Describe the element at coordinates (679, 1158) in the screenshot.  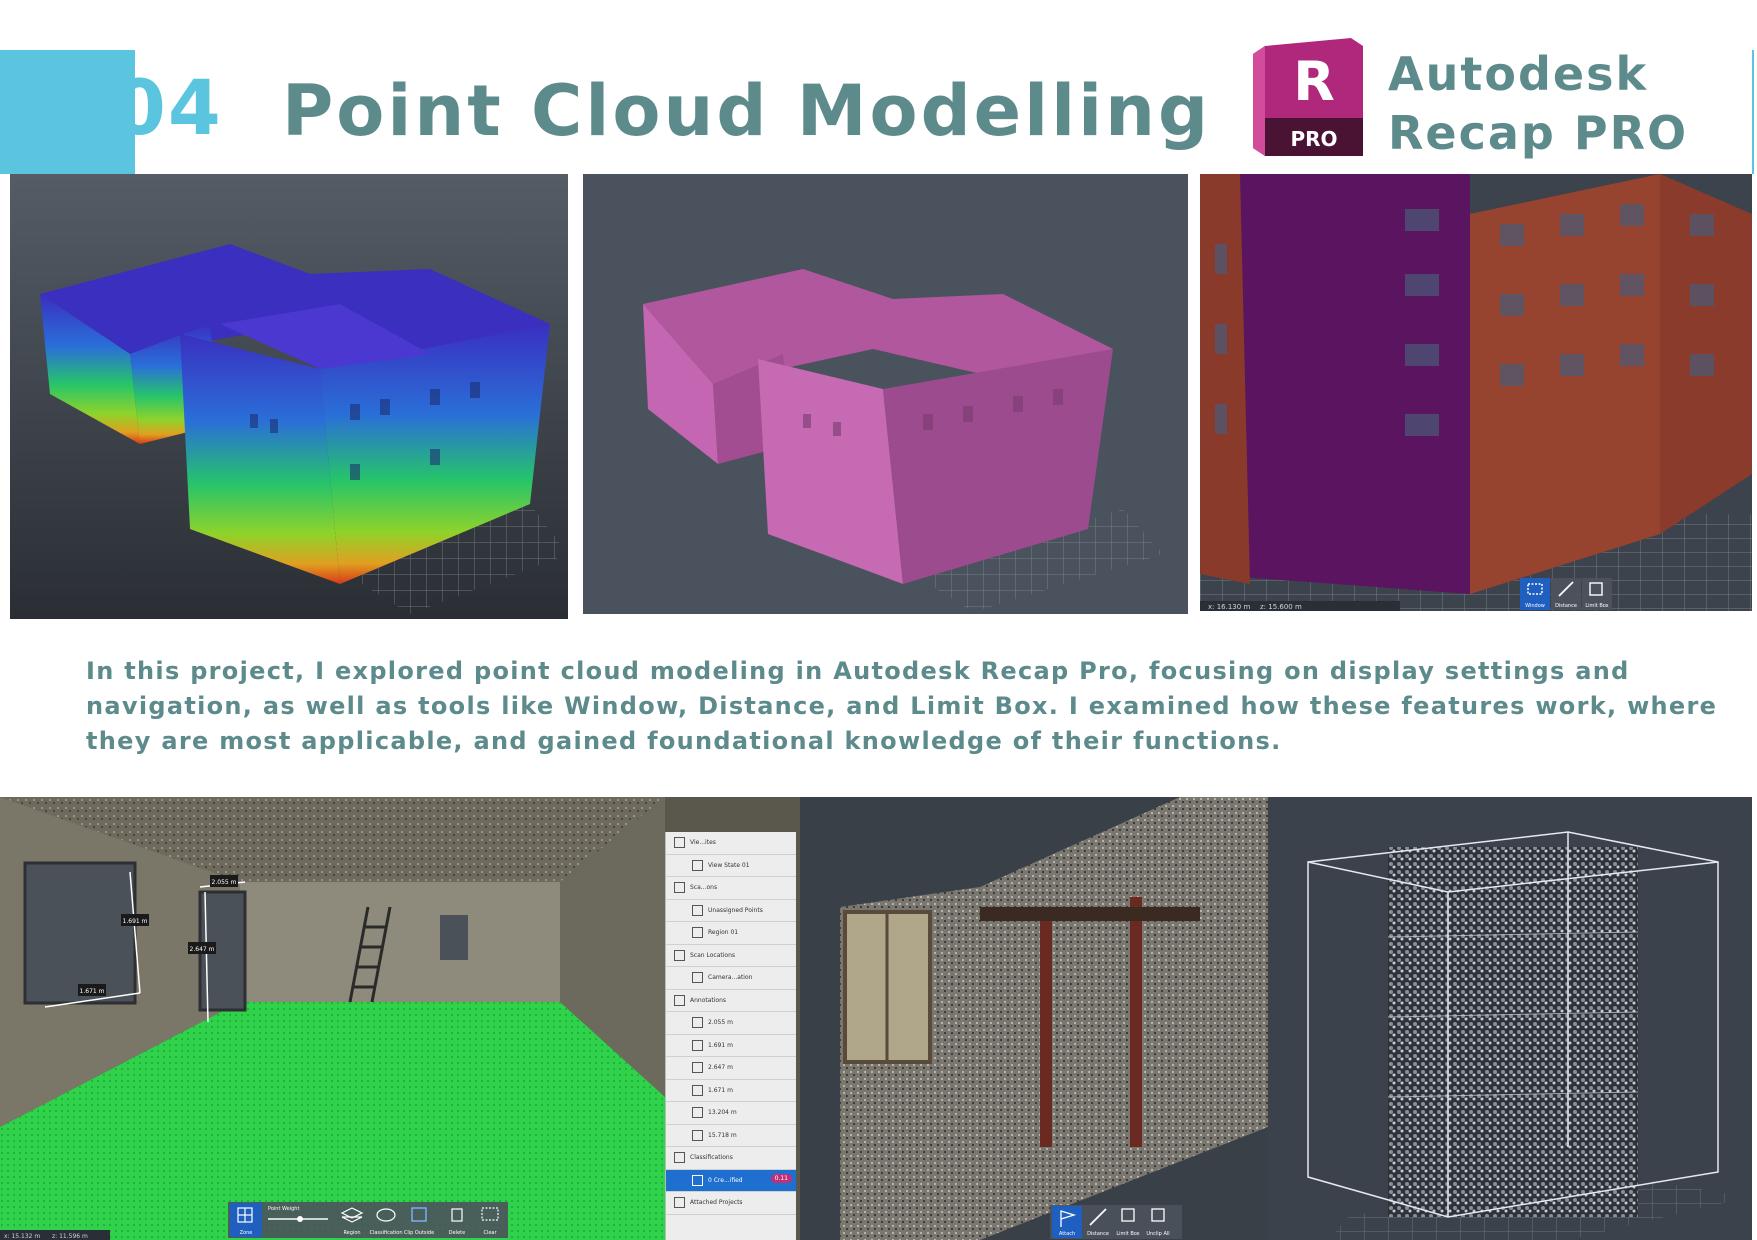
I see `classification-icon` at that location.